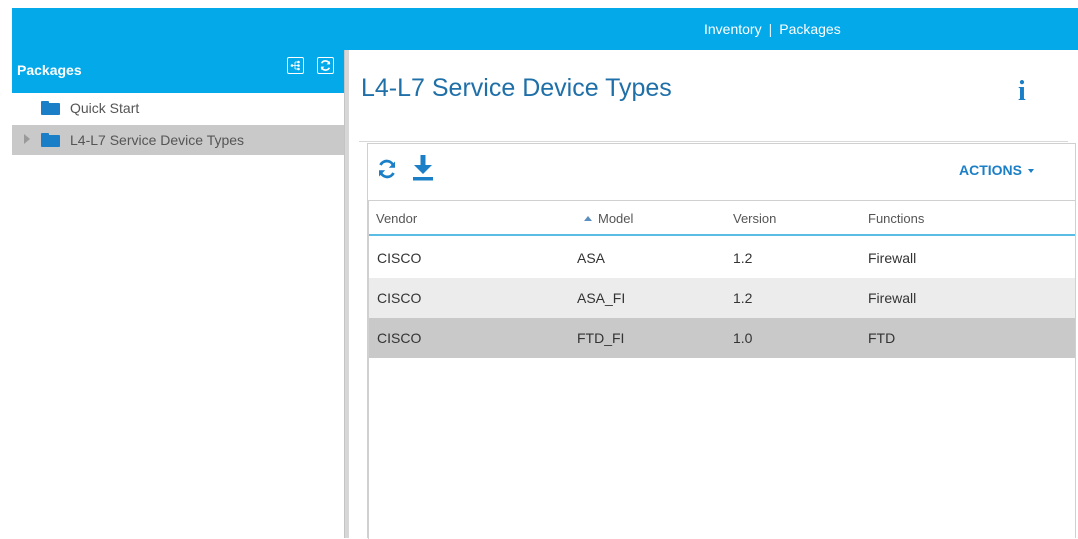 The height and width of the screenshot is (539, 1078). Describe the element at coordinates (713, 141) in the screenshot. I see `title-divider` at that location.